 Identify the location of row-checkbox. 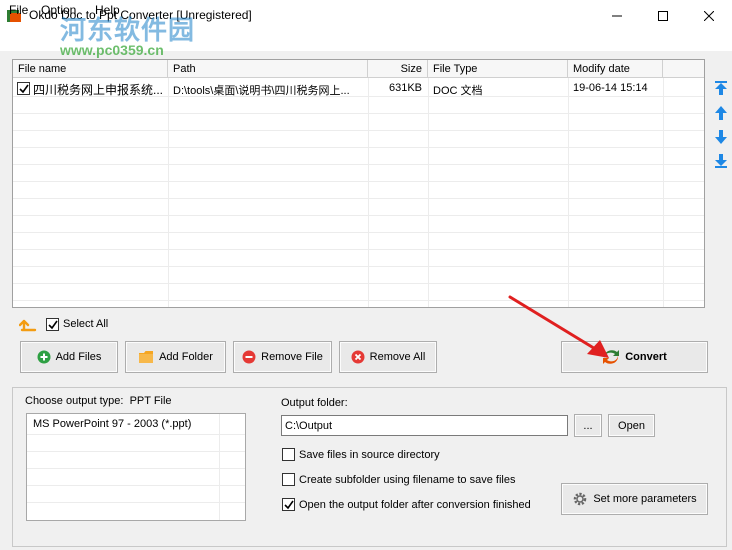
(23, 88).